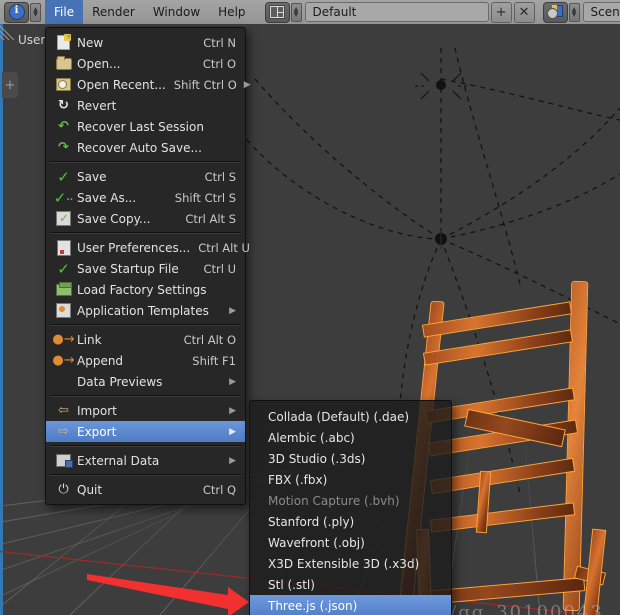 The height and width of the screenshot is (615, 620). I want to click on scene-spinner: ▲ ▼, so click(574, 12).